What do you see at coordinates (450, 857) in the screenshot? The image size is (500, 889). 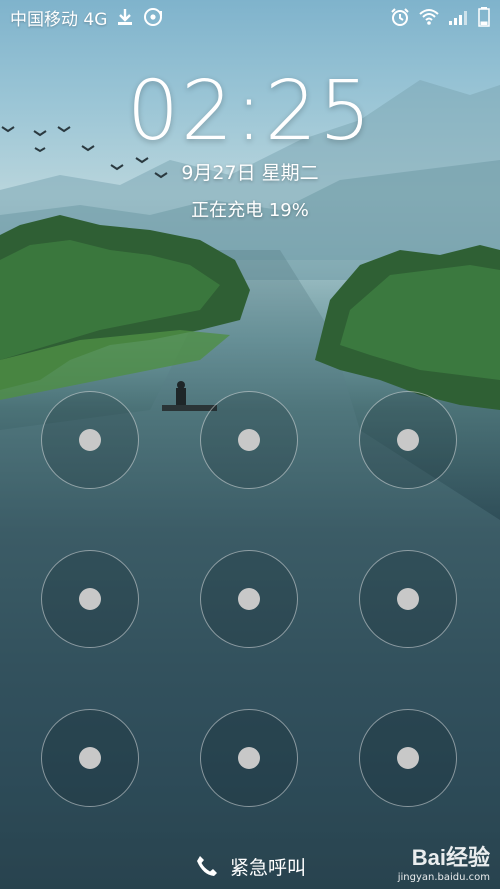 I see `watermark-brand: Bai经验` at bounding box center [450, 857].